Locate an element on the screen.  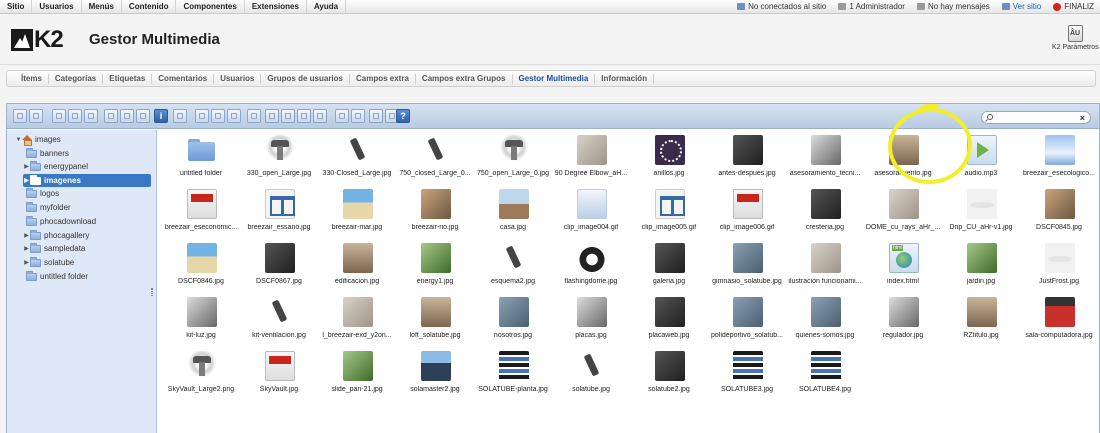
file-item: energy1.jpg is located at coordinates (435, 270).